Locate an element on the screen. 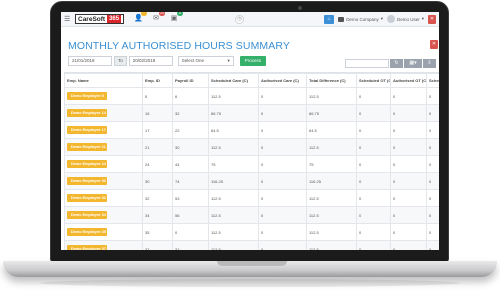 Image resolution: width=500 pixels, height=295 pixels. user-icon: 👤 is located at coordinates (141, 17).